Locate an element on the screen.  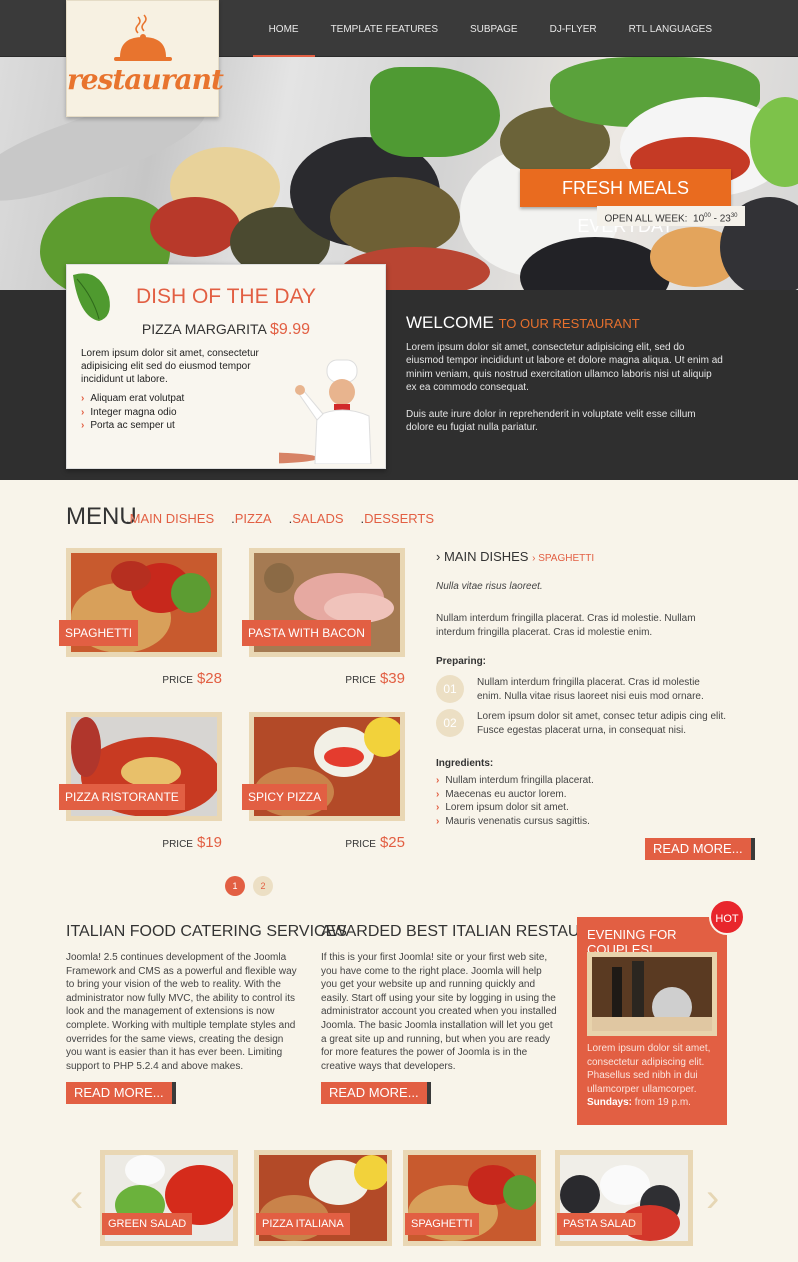
ingredient-item: Maecenas eu auctor lorem. is located at coordinates (515, 795).